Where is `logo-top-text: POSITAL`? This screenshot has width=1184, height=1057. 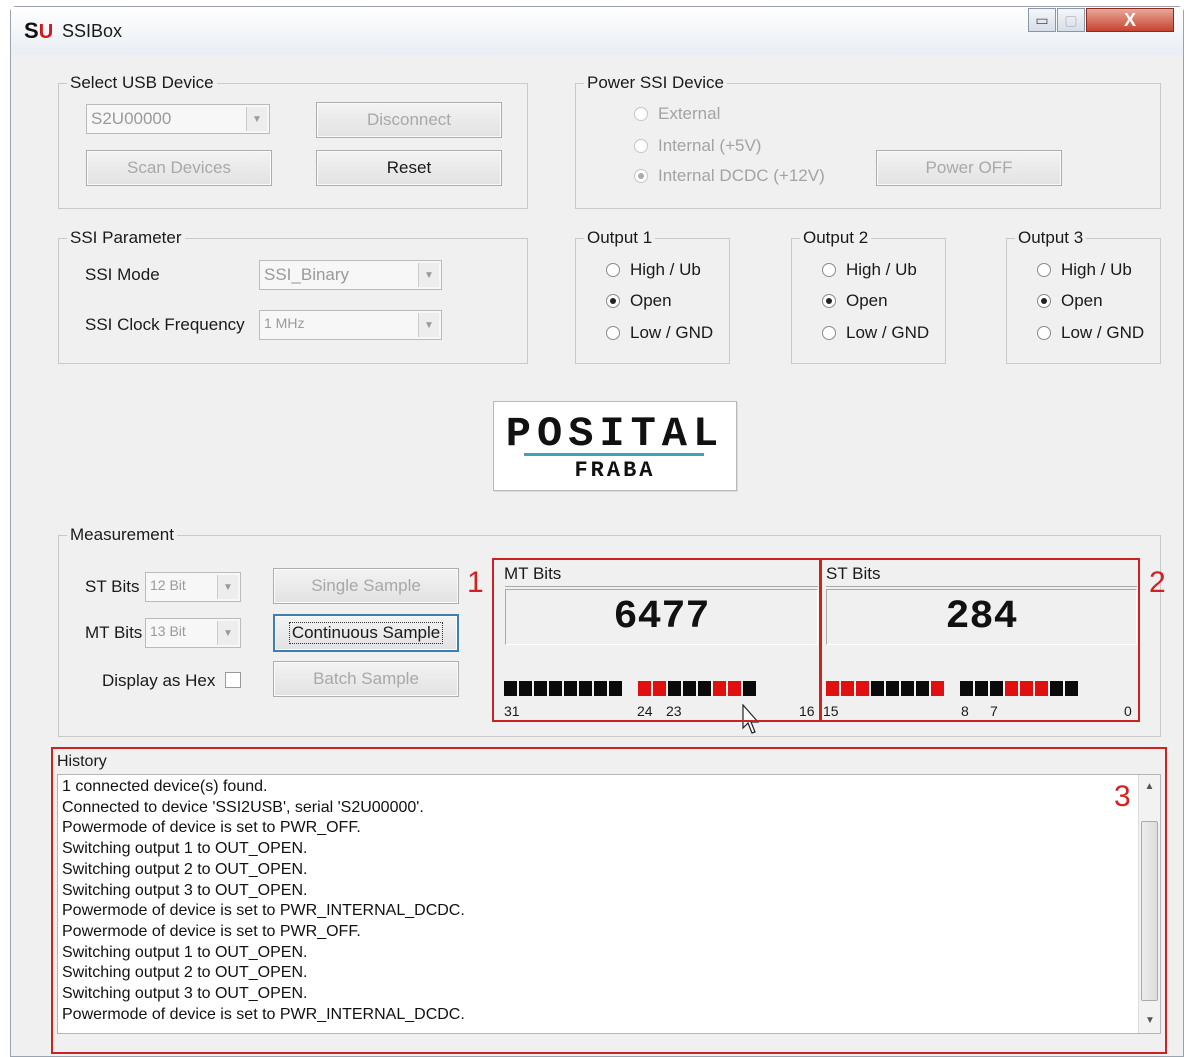 logo-top-text: POSITAL is located at coordinates (615, 434).